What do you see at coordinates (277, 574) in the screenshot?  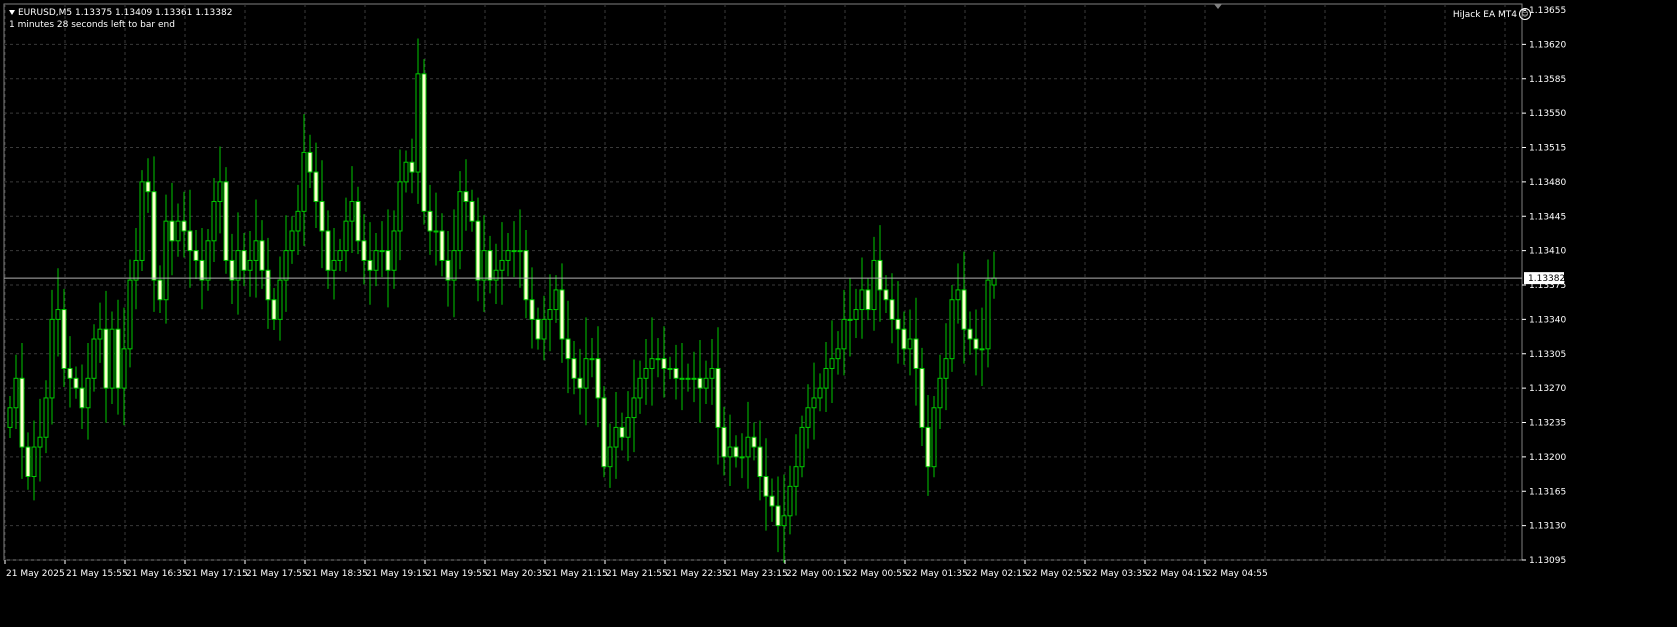 I see `x-tick-label: 21 May 17:55` at bounding box center [277, 574].